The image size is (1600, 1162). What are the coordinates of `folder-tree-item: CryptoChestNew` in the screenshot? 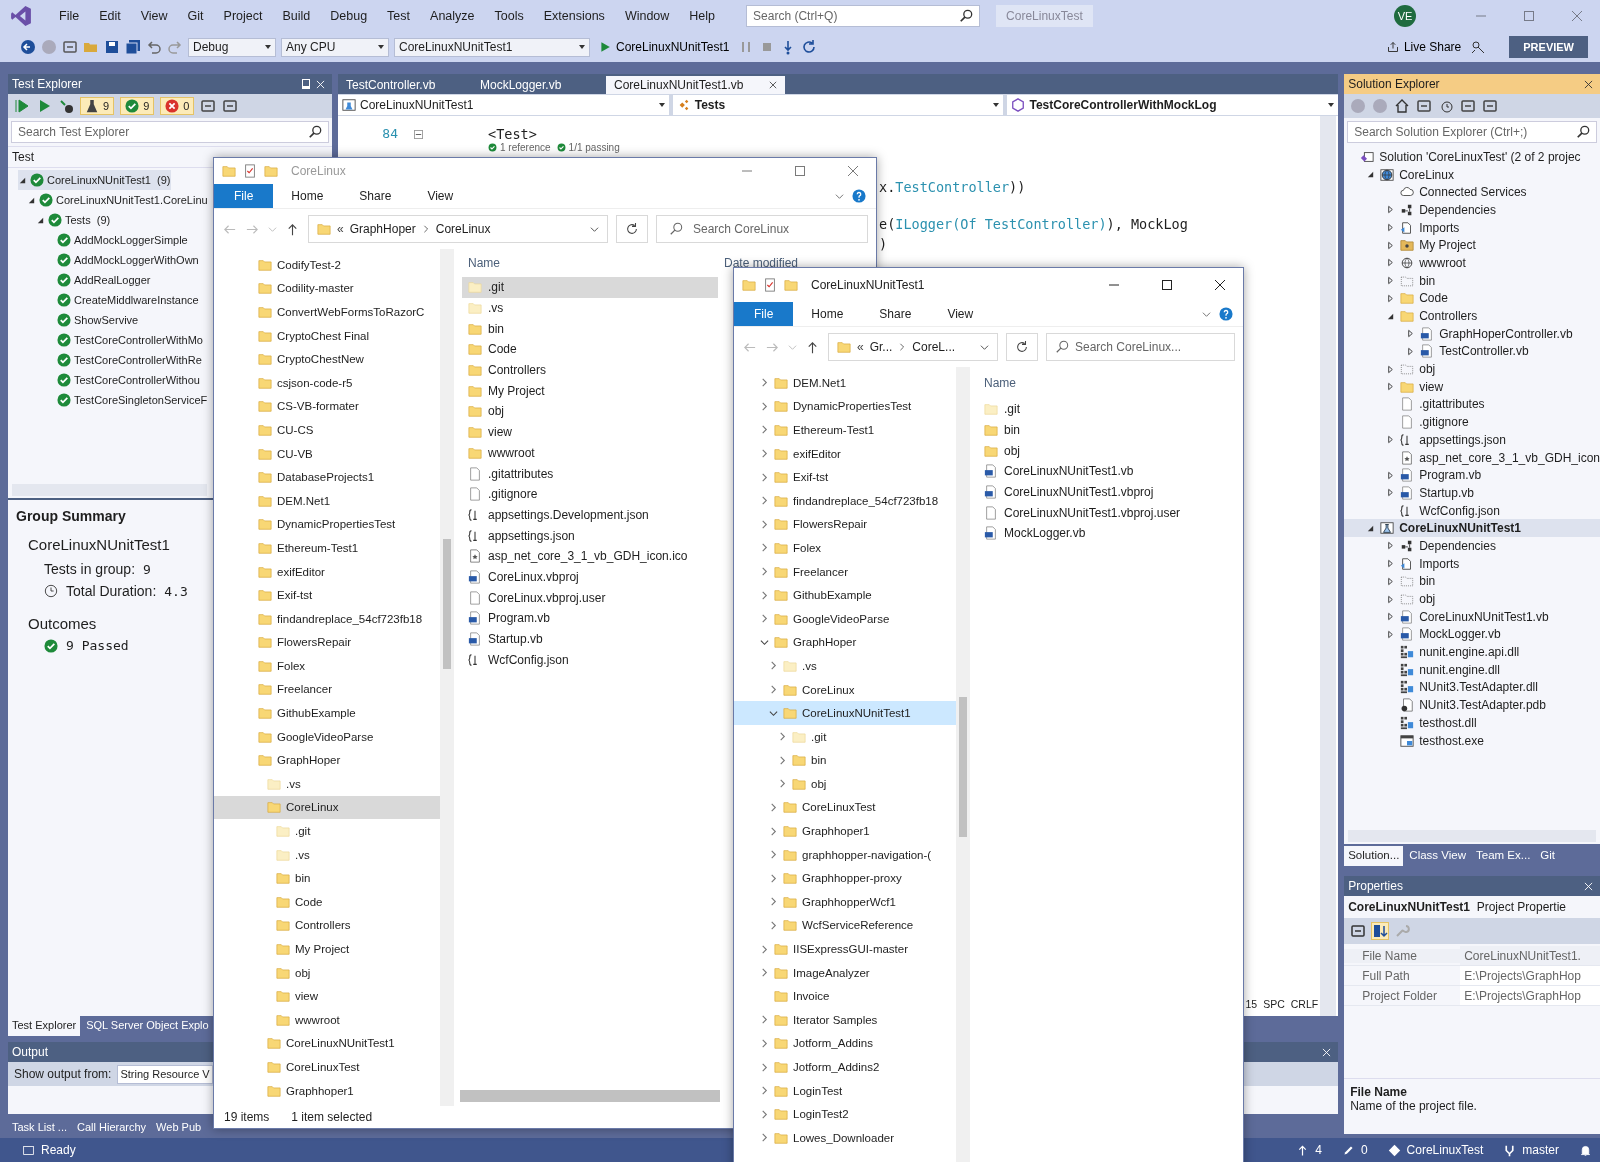 It's located at (327, 359).